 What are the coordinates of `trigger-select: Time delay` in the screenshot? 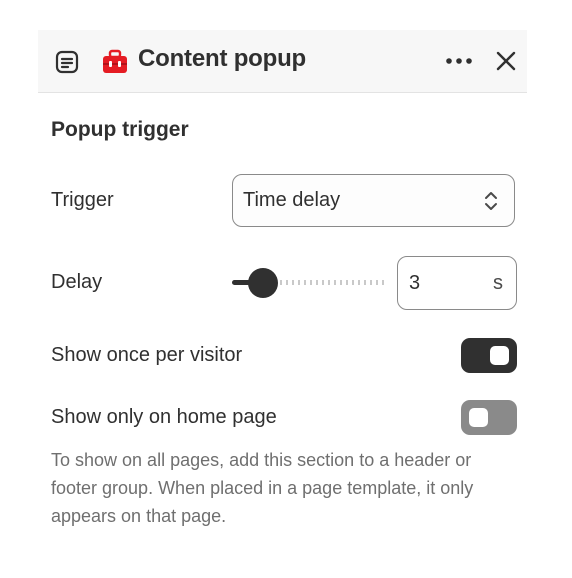 It's located at (373, 200).